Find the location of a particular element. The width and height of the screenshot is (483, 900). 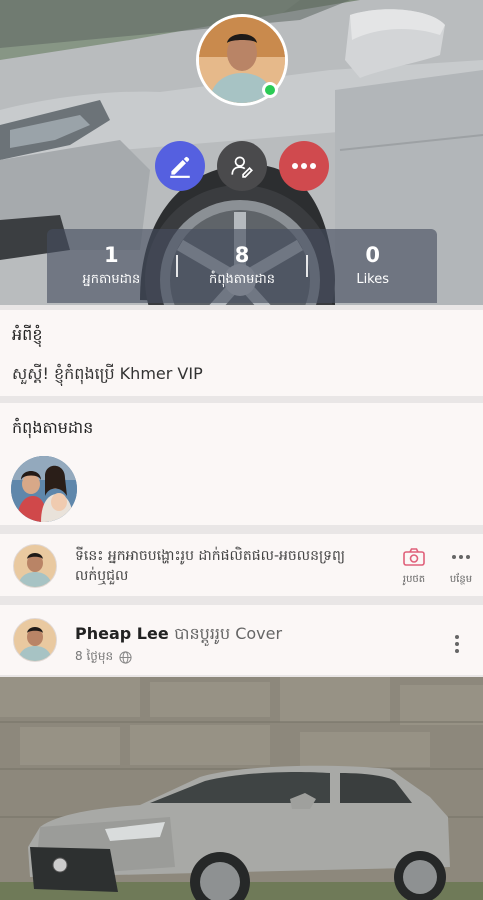

following-count: 8 is located at coordinates (242, 255).